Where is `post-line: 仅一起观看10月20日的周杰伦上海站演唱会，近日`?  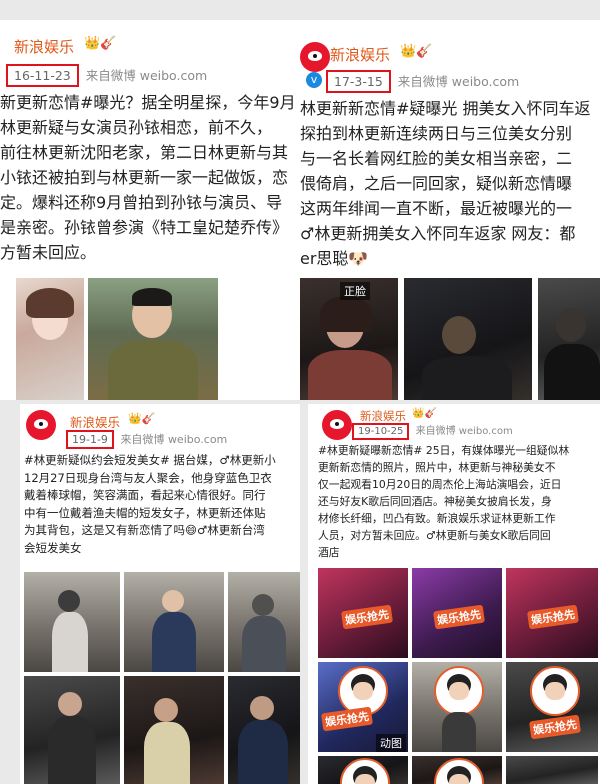 post-line: 仅一起观看10月20日的周杰伦上海站演唱会，近日 is located at coordinates (440, 484).